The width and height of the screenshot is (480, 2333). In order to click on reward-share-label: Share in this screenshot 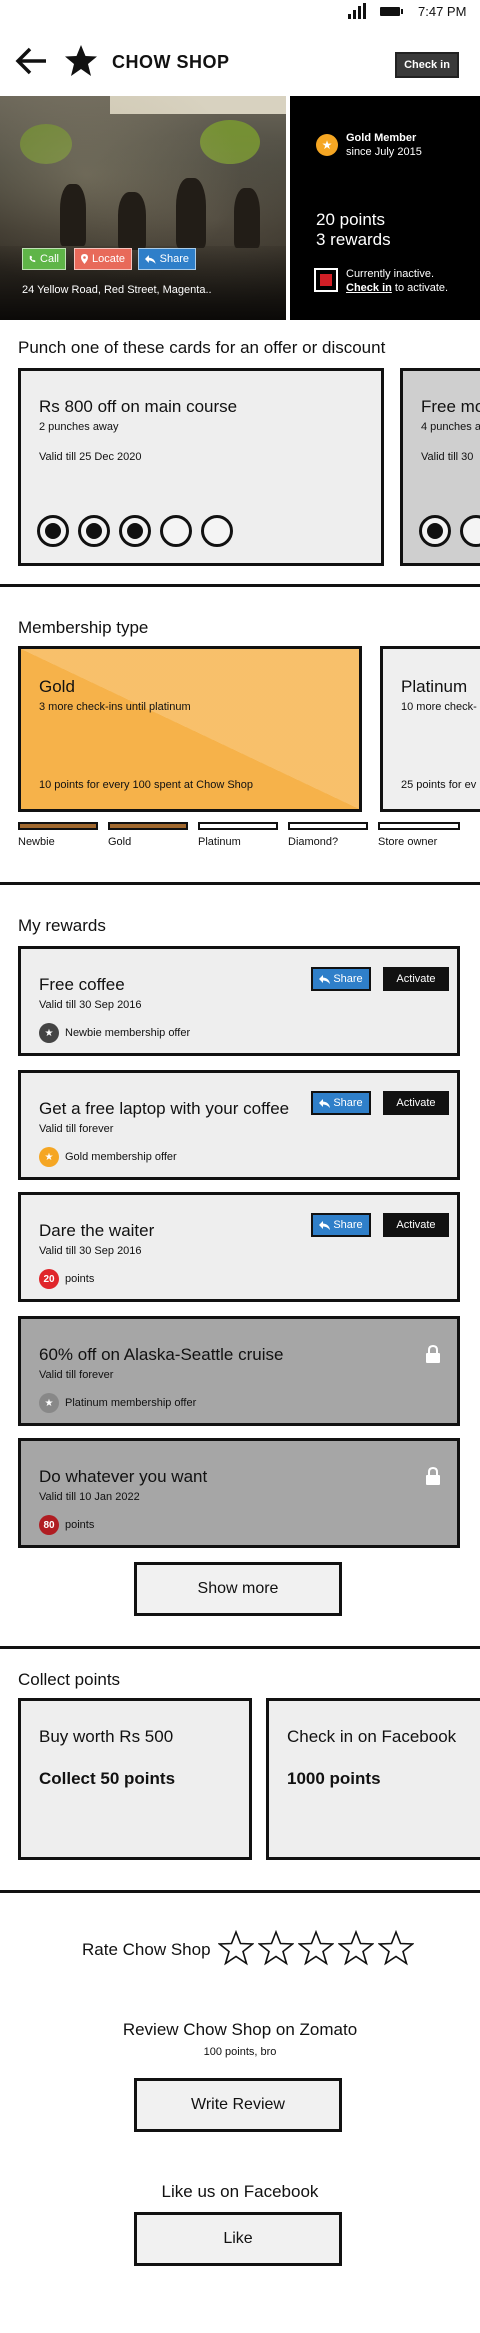, I will do `click(348, 1225)`.